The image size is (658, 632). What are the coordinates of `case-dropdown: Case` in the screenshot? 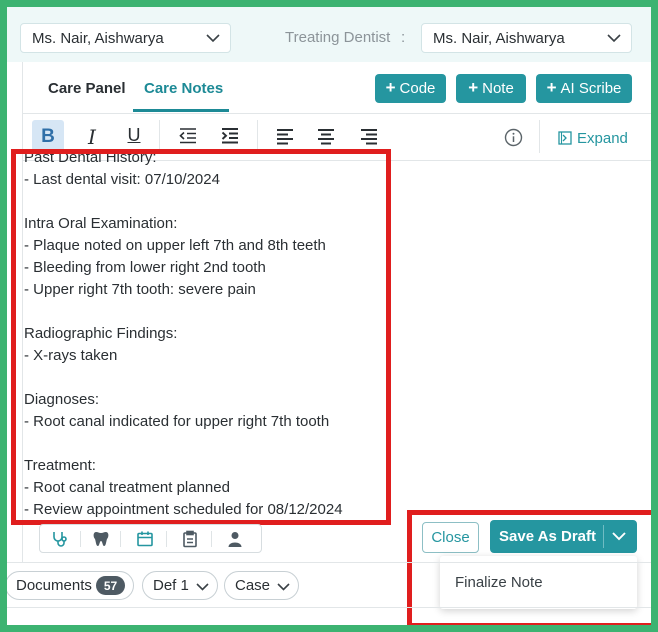 It's located at (261, 585).